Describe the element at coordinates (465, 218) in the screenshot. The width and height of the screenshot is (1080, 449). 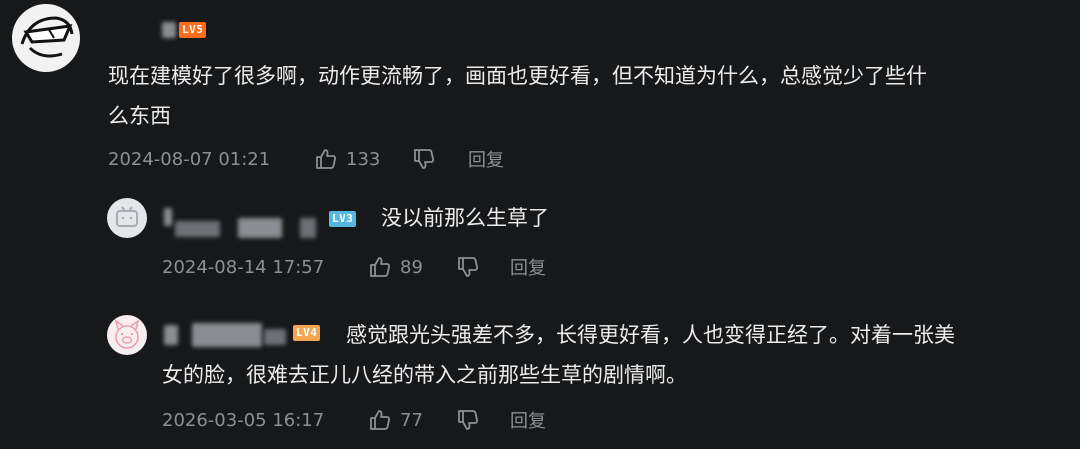
I see `comment-text: 没以前那么生草了` at that location.